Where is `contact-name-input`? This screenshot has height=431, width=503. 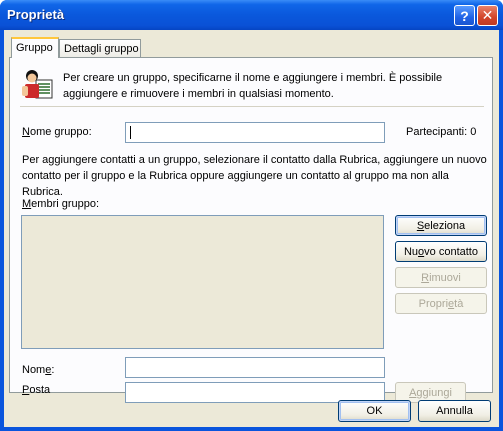 contact-name-input is located at coordinates (255, 367).